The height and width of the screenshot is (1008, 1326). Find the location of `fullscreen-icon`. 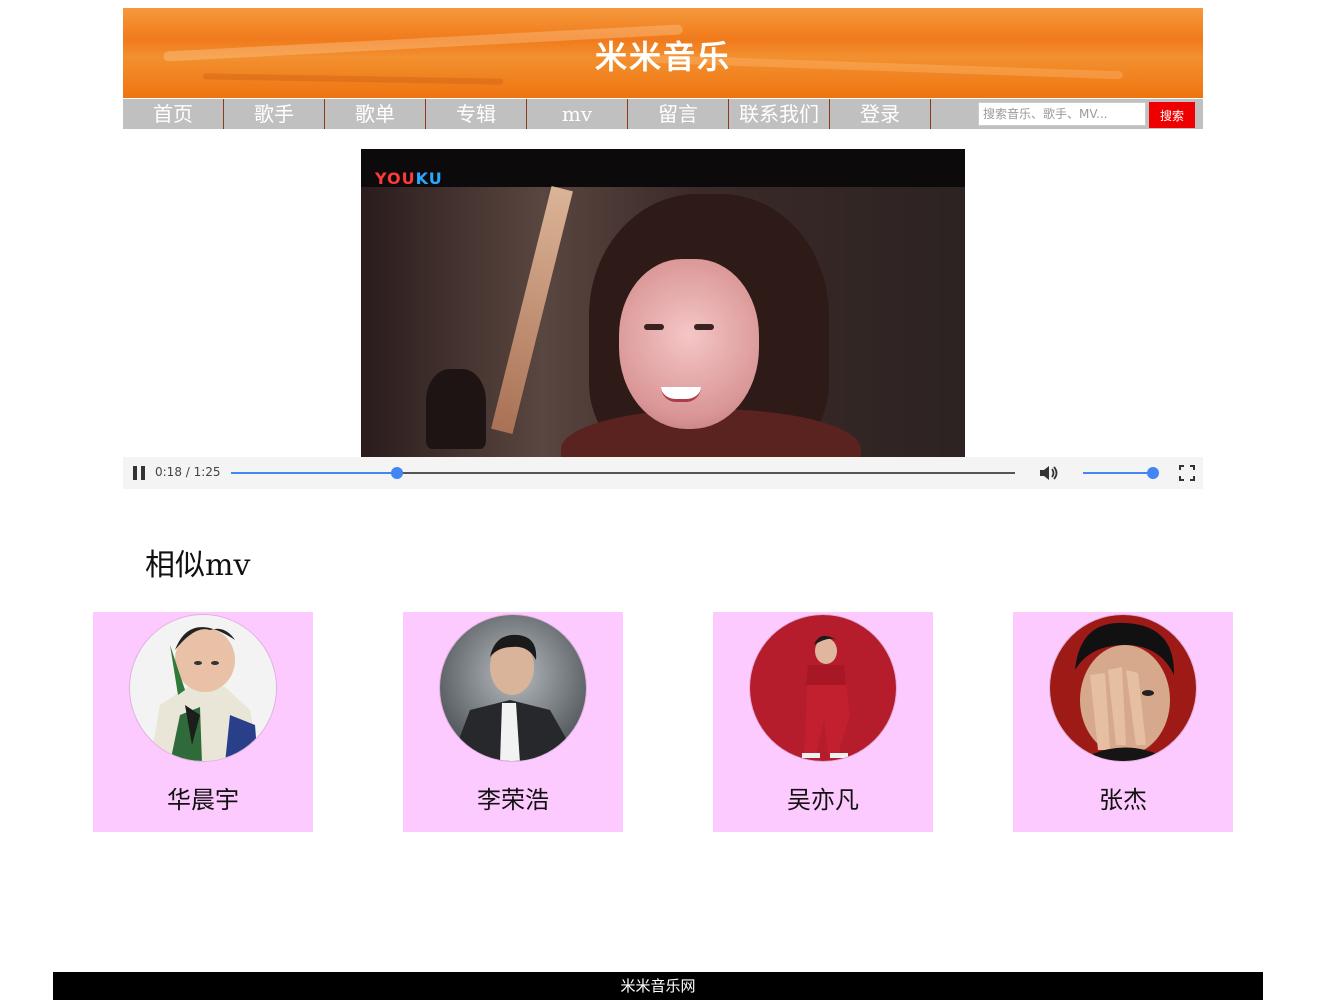

fullscreen-icon is located at coordinates (1187, 473).